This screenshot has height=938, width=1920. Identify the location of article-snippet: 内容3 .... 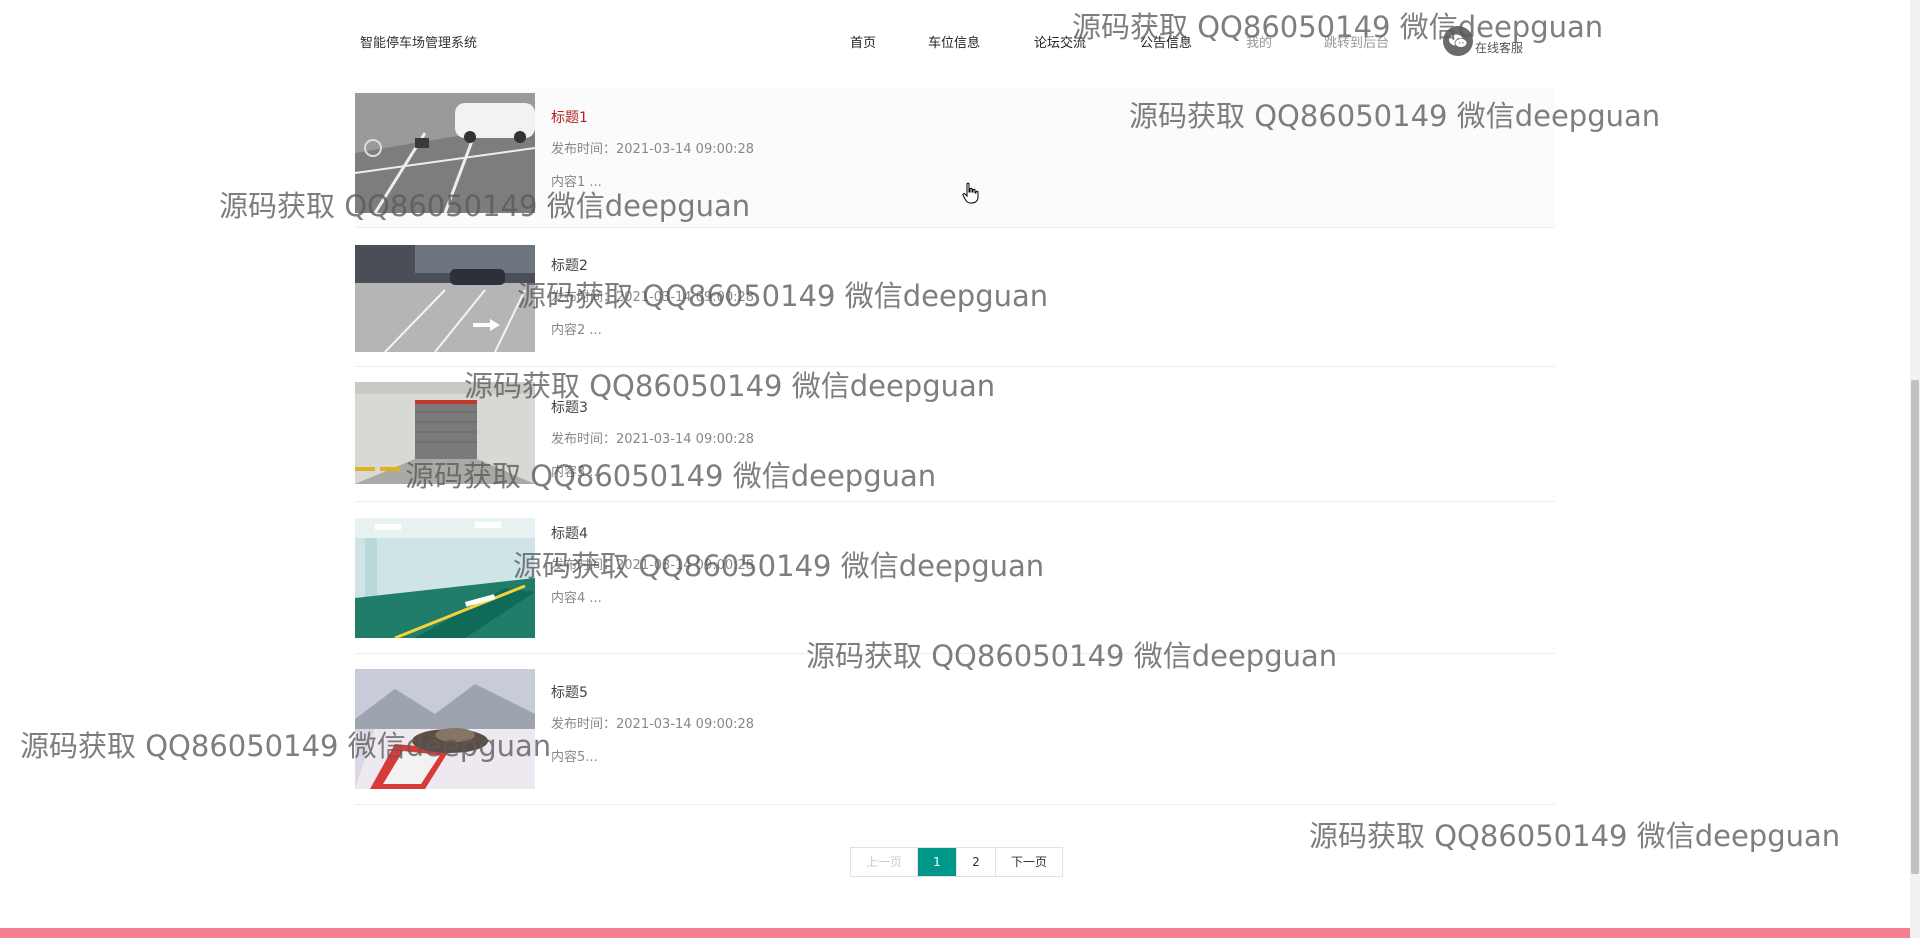
(576, 472).